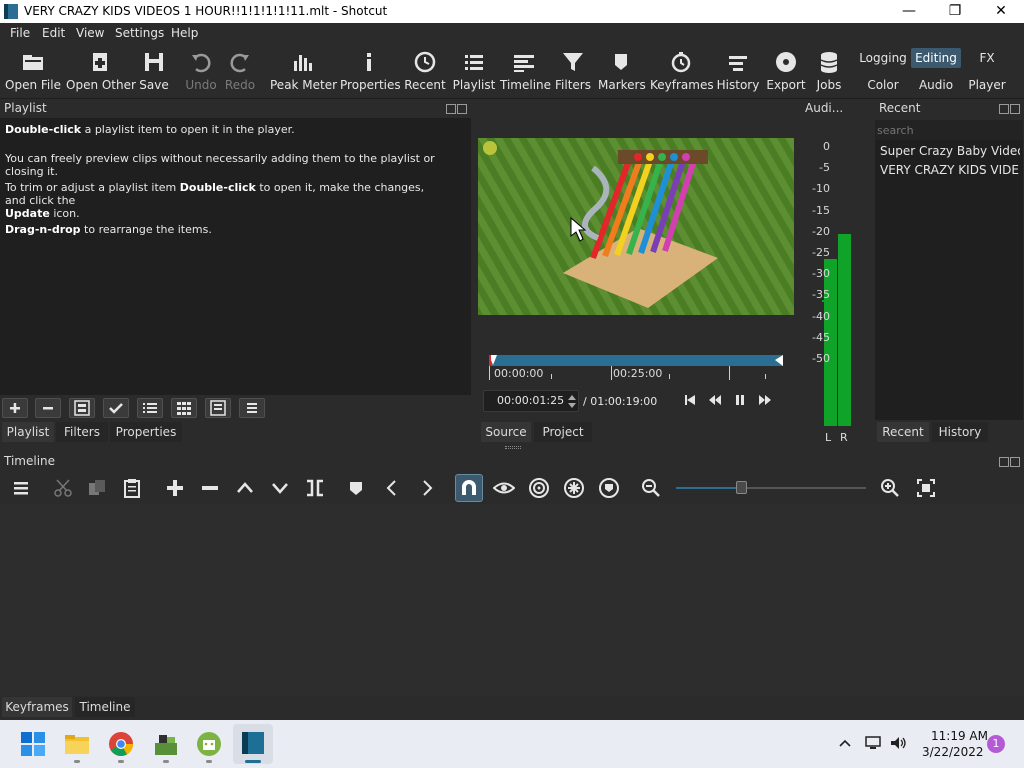 The height and width of the screenshot is (768, 1024). What do you see at coordinates (209, 744) in the screenshot?
I see `android-app-icon` at bounding box center [209, 744].